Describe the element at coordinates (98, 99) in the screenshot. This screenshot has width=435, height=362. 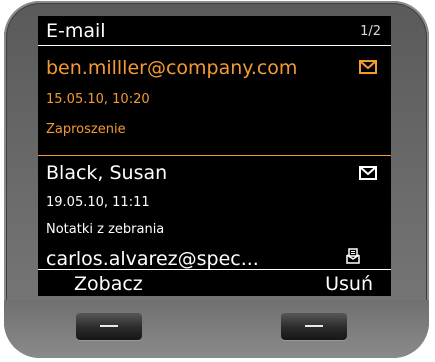
I see `email-datetime: 15.05.10, 10:20` at that location.